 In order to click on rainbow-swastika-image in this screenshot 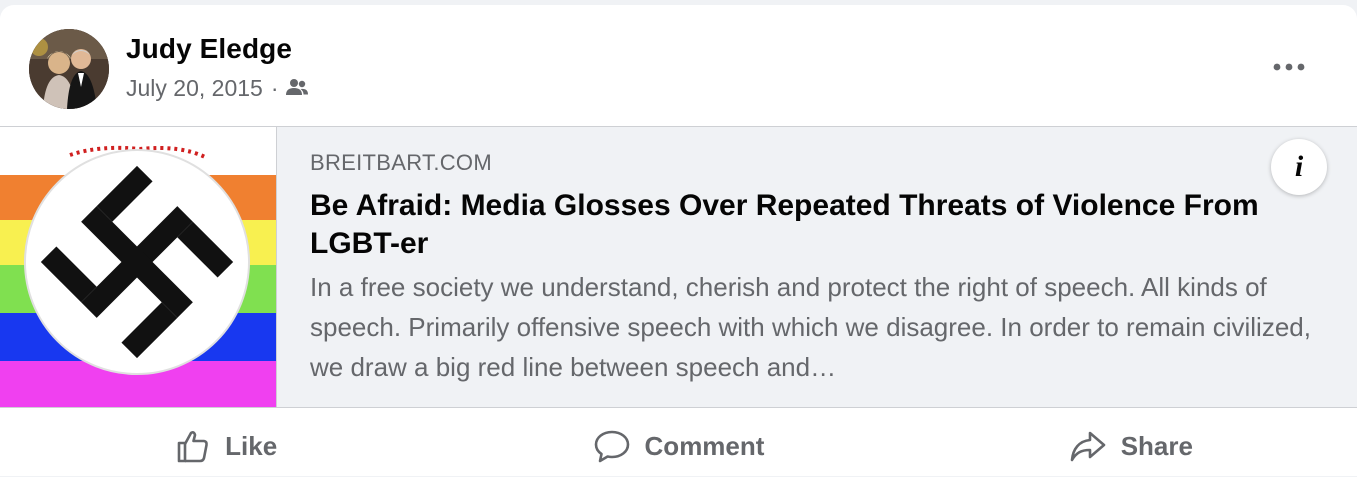, I will do `click(138, 267)`.